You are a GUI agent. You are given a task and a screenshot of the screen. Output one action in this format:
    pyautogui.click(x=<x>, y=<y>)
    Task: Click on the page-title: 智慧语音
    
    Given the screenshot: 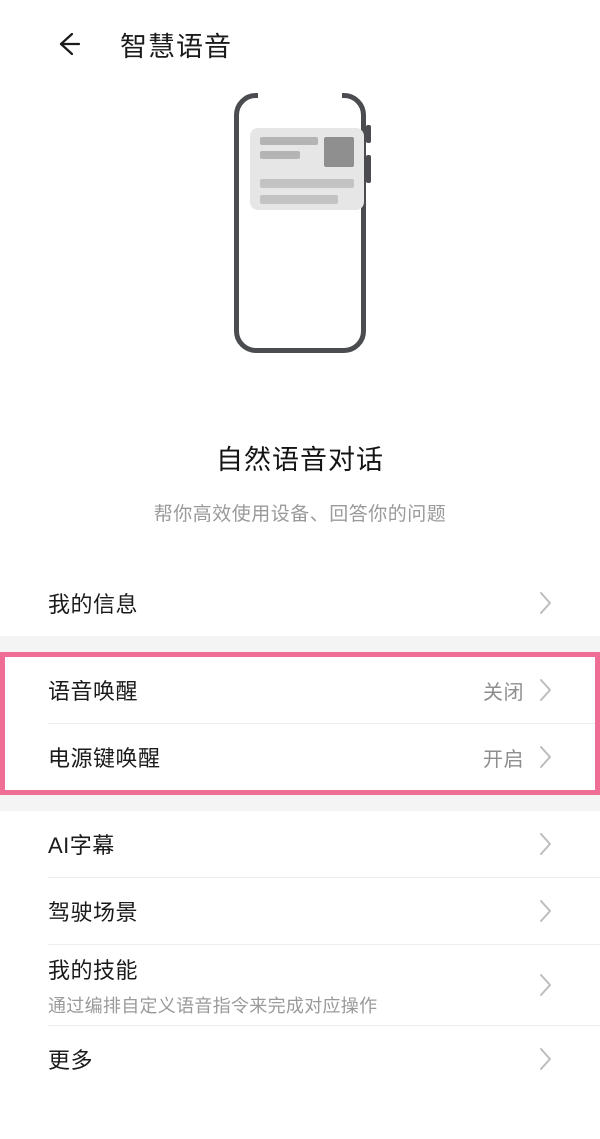 What is the action you would take?
    pyautogui.click(x=176, y=46)
    